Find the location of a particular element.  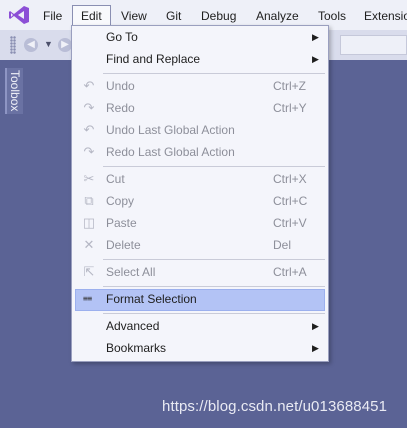

toolbox-tab: Toolbox is located at coordinates (14, 91).